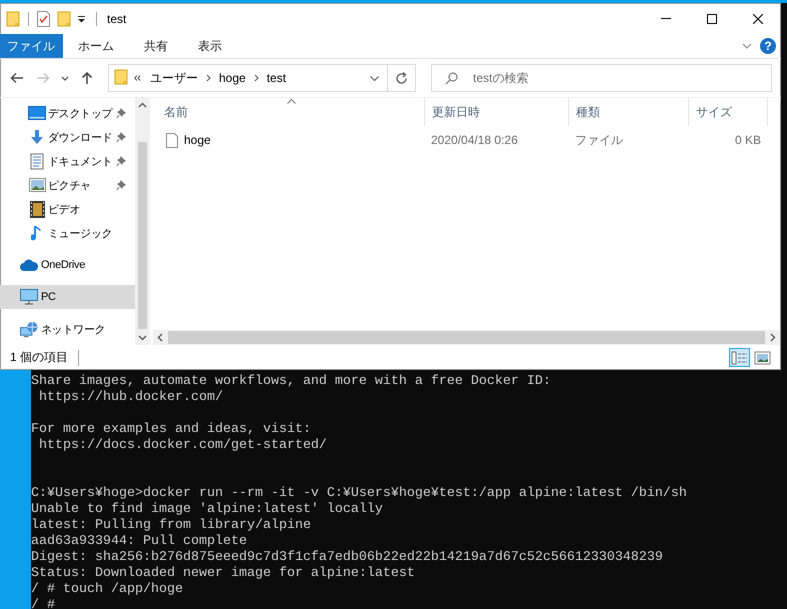 This screenshot has height=609, width=787. Describe the element at coordinates (67, 161) in the screenshot. I see `nav-item: ドキュメント` at that location.